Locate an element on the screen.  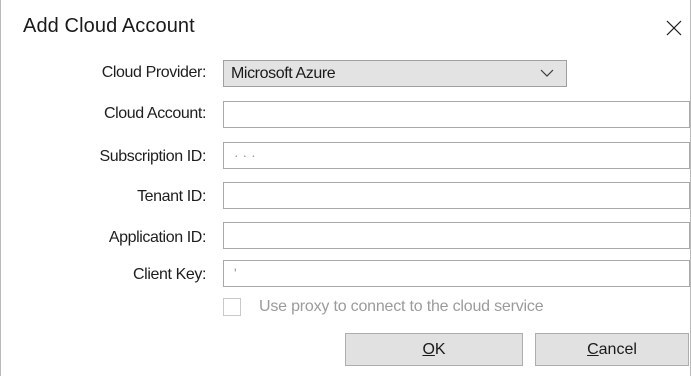
dialog-title: Add Cloud Account is located at coordinates (109, 26).